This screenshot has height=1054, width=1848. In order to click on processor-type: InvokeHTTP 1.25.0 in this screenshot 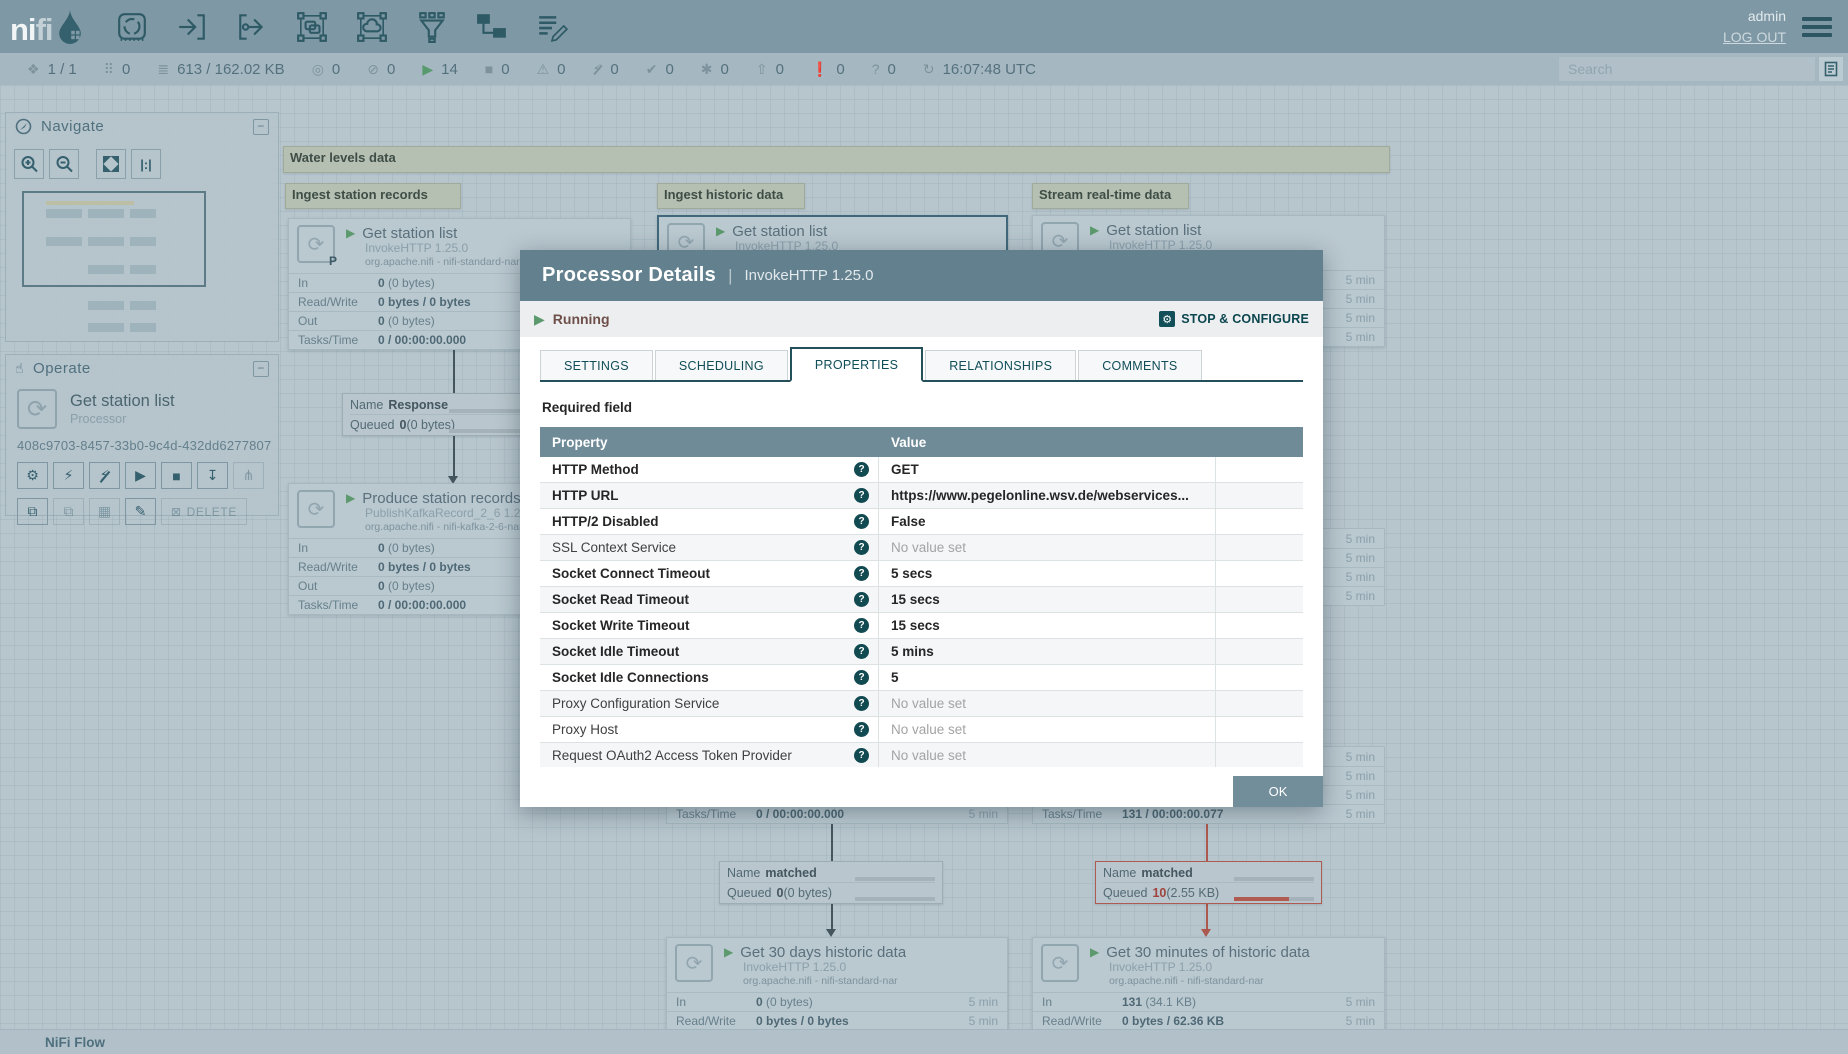, I will do `click(417, 248)`.